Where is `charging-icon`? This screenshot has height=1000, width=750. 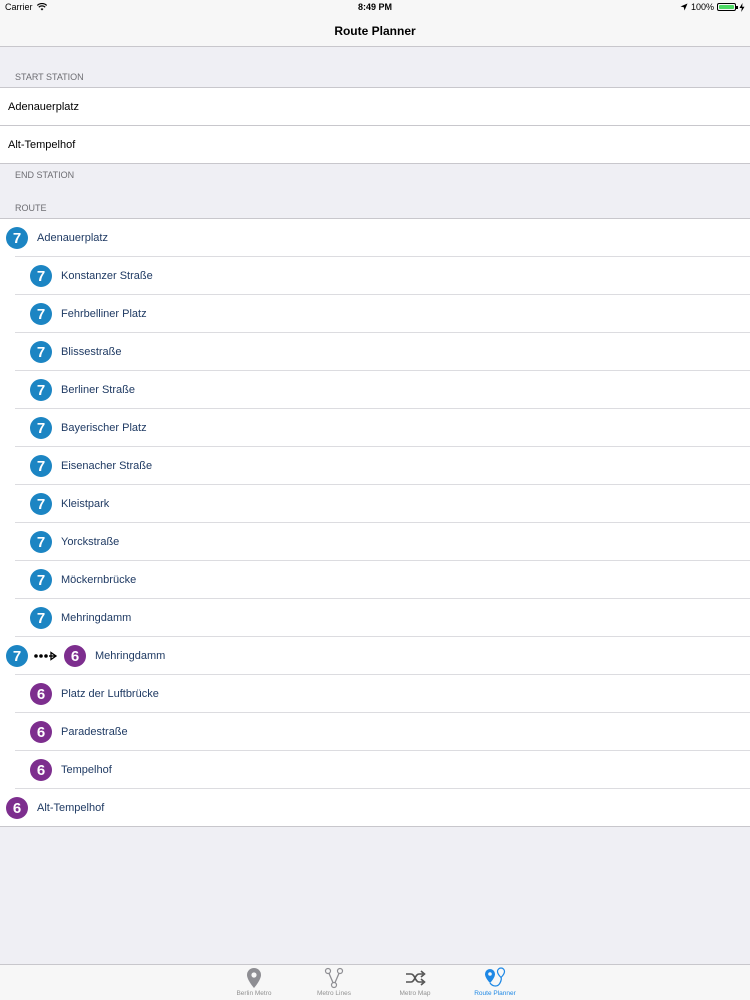 charging-icon is located at coordinates (742, 7).